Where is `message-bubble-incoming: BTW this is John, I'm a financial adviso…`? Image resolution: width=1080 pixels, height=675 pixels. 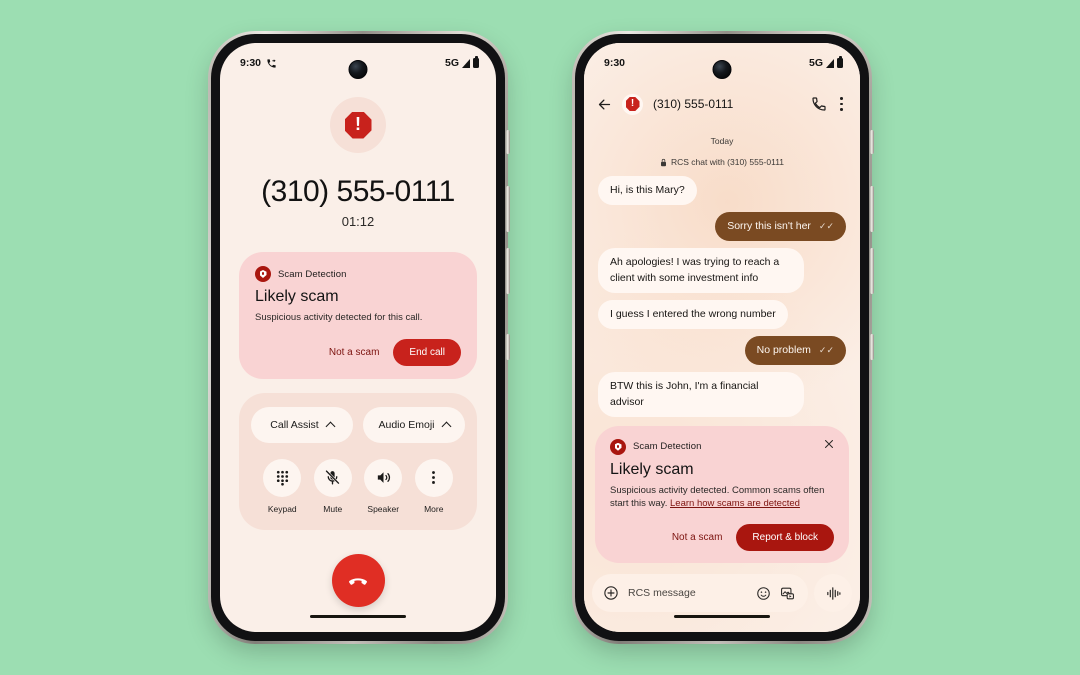 message-bubble-incoming: BTW this is John, I'm a financial adviso… is located at coordinates (701, 394).